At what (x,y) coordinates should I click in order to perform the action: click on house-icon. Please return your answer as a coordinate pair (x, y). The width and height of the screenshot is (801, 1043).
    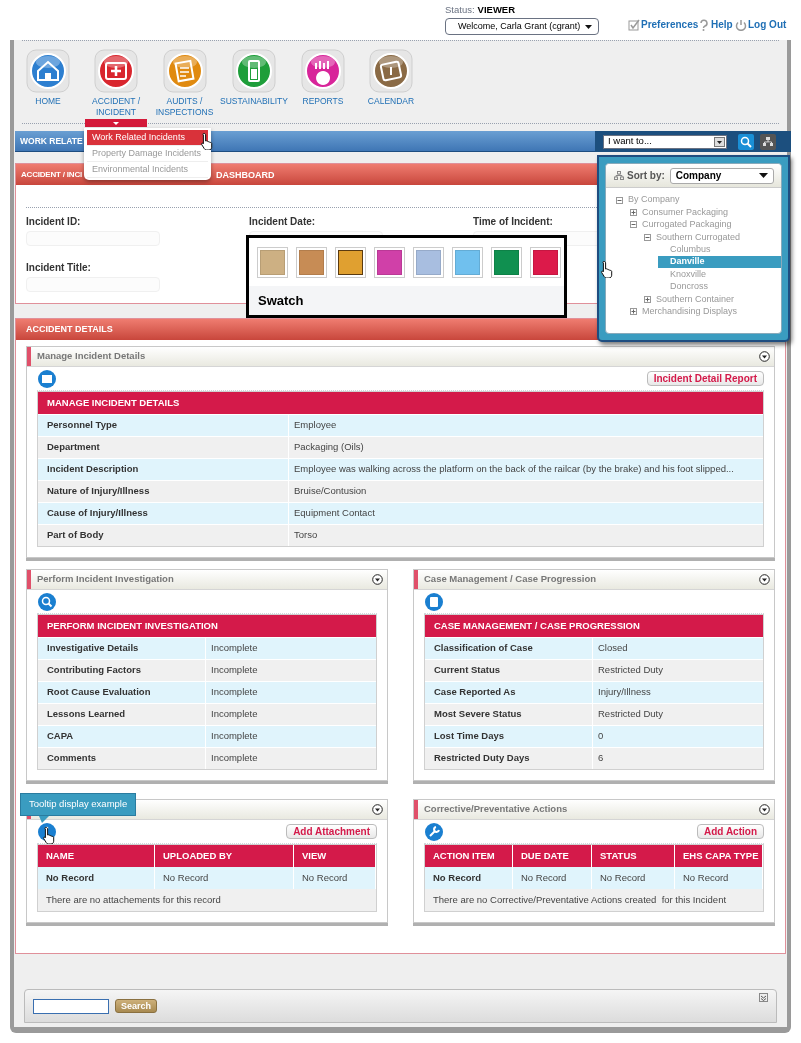
    Looking at the image, I should click on (48, 71).